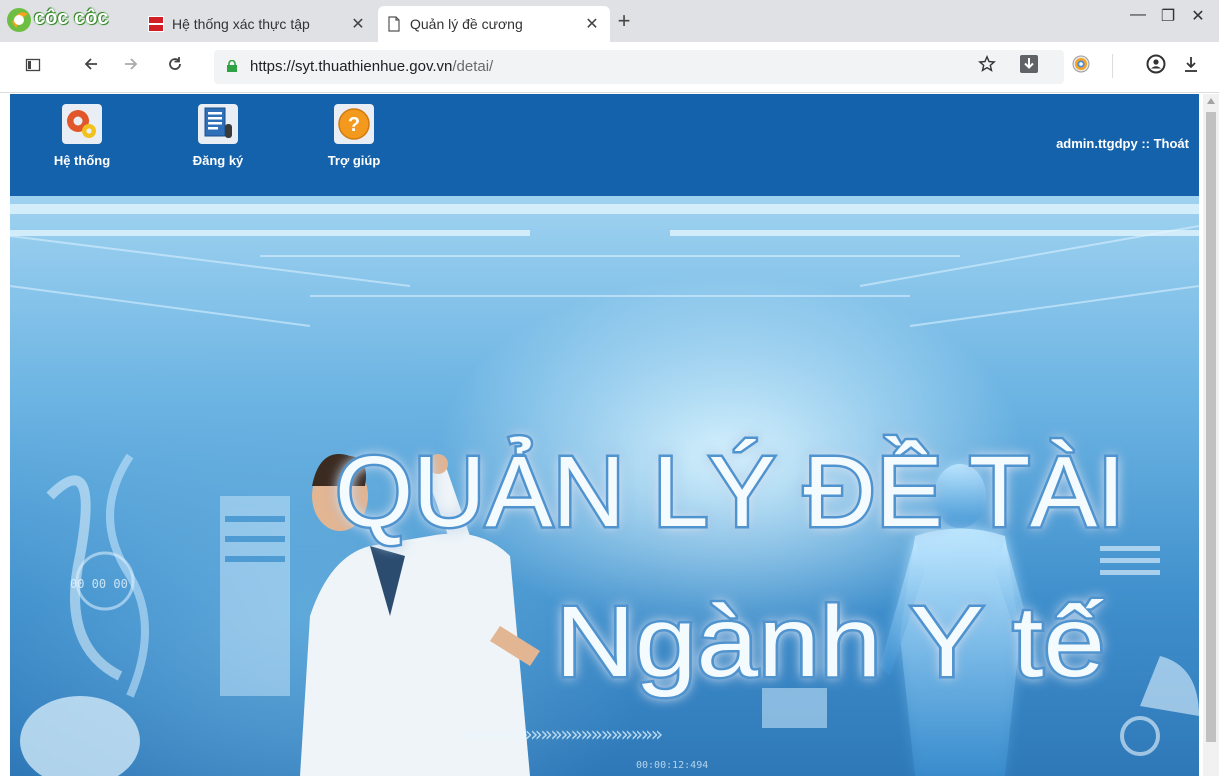 This screenshot has width=1219, height=776. Describe the element at coordinates (1211, 427) in the screenshot. I see `scroll-thumb` at that location.